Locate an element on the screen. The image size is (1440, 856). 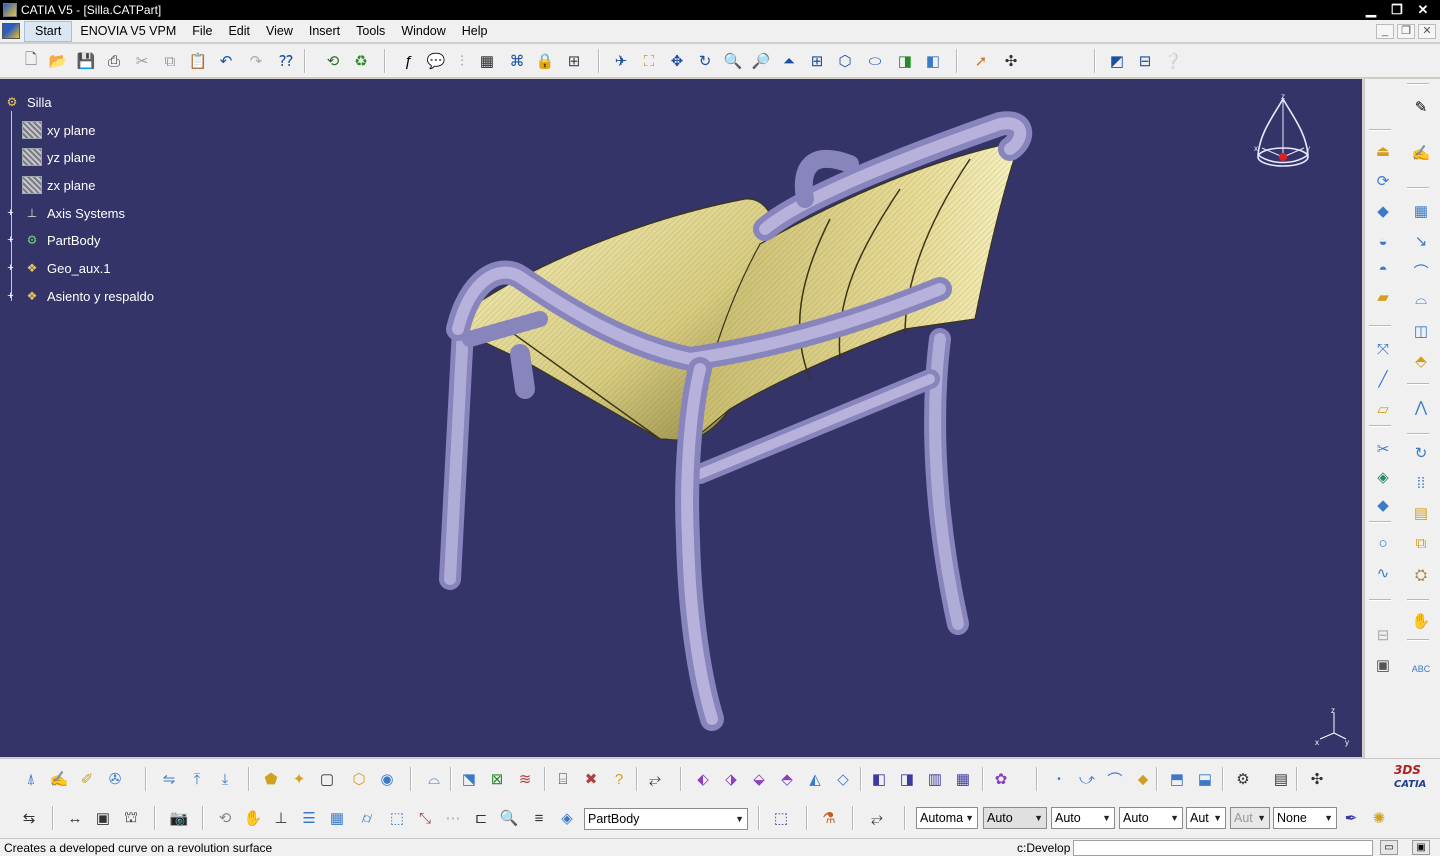
translate-icon: ◧ is located at coordinates (879, 779).